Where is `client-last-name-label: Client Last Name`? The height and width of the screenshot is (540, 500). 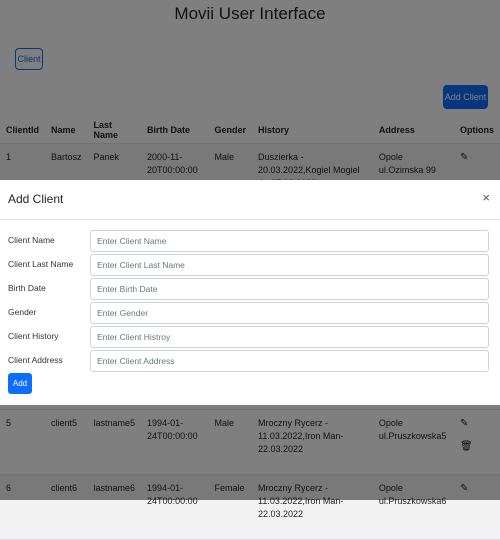
client-last-name-label: Client Last Name is located at coordinates (41, 264).